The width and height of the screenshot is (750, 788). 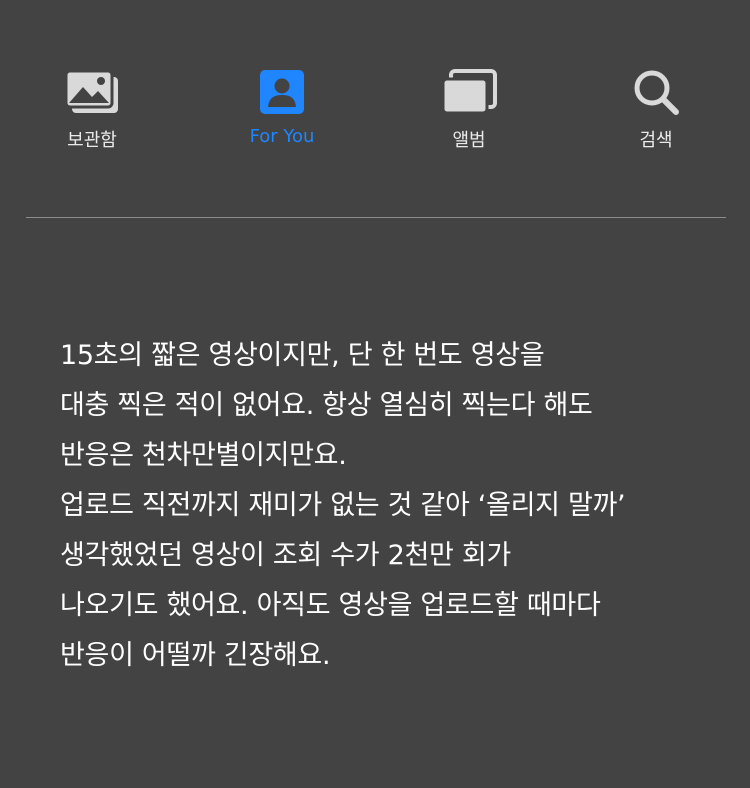 I want to click on tab-for-you-label: For You, so click(x=282, y=136).